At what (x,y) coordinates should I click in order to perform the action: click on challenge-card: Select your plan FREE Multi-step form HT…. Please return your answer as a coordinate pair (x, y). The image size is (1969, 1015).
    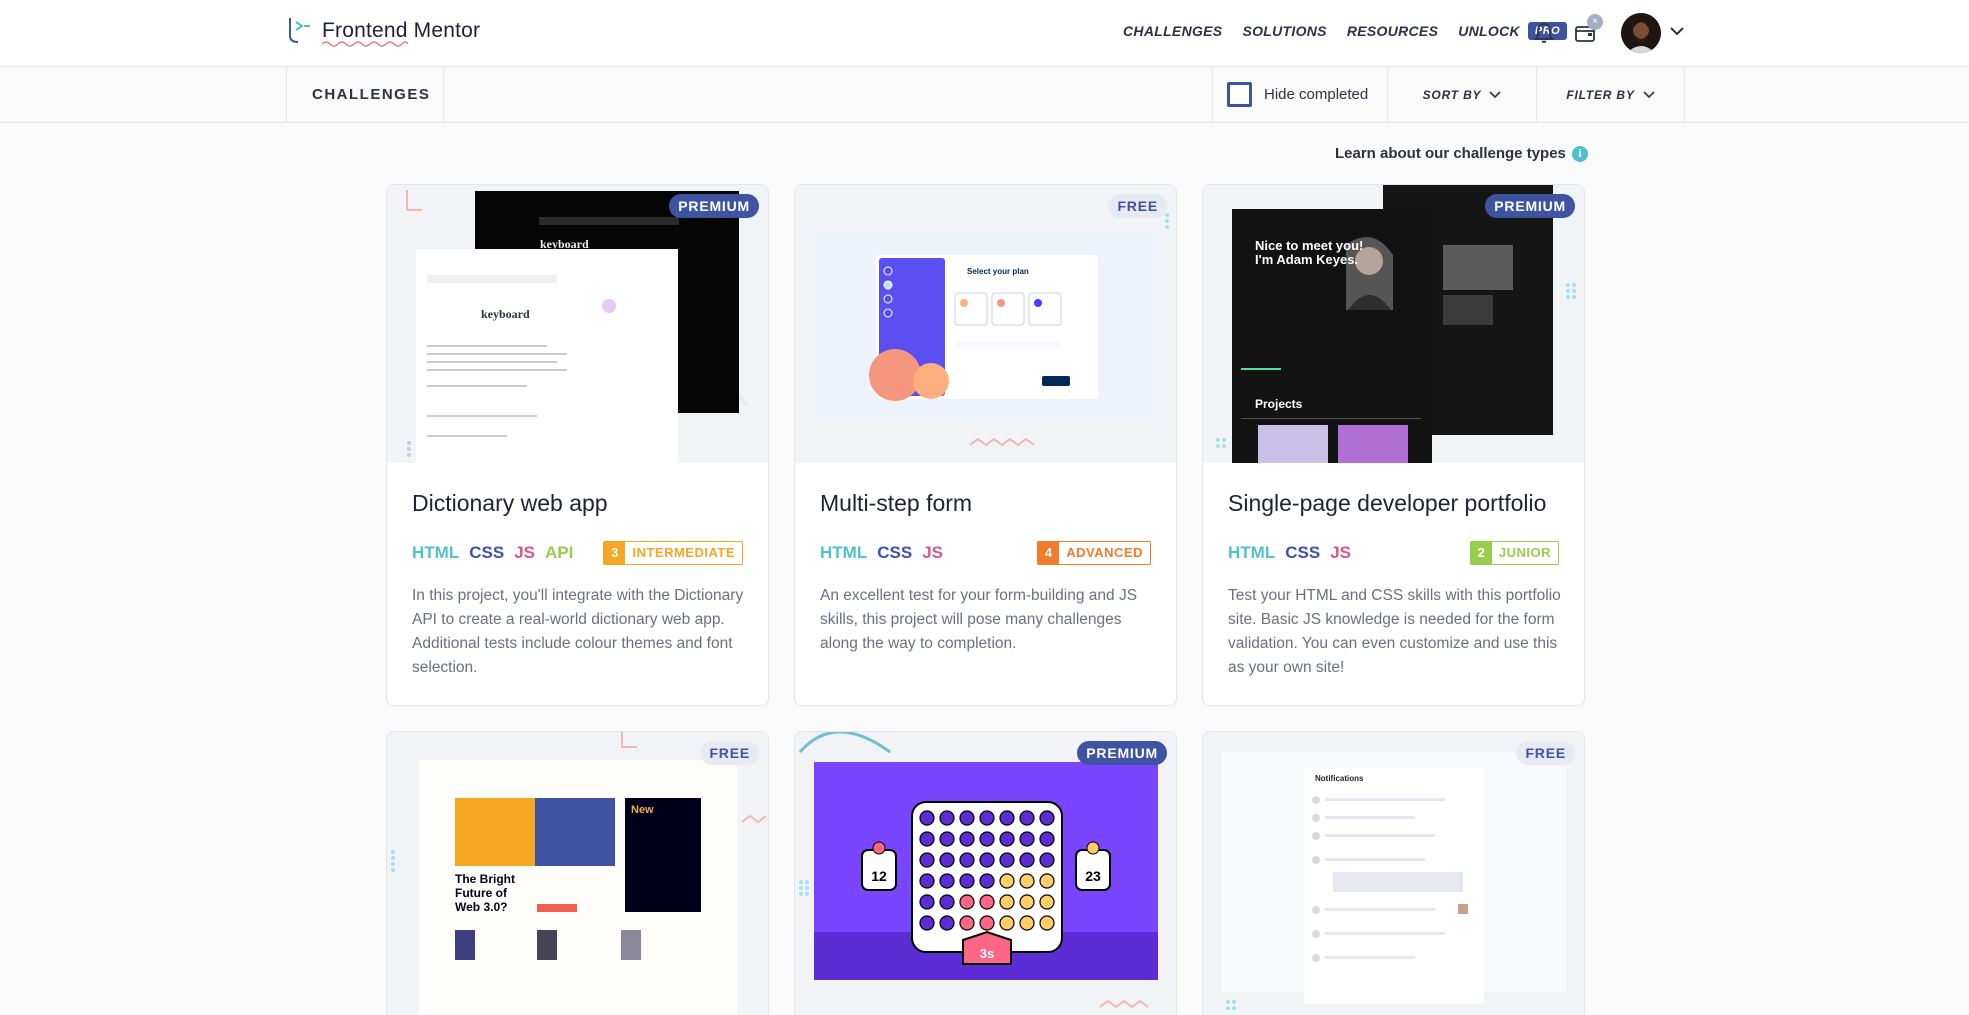
    Looking at the image, I should click on (985, 445).